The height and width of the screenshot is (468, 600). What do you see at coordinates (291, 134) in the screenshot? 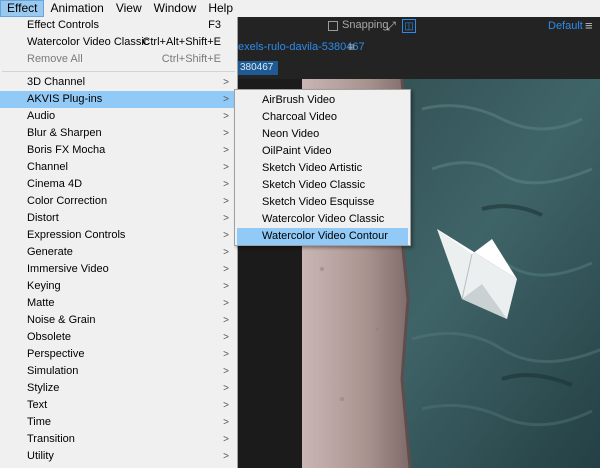
I see `submenu-item-label: Neon Video` at bounding box center [291, 134].